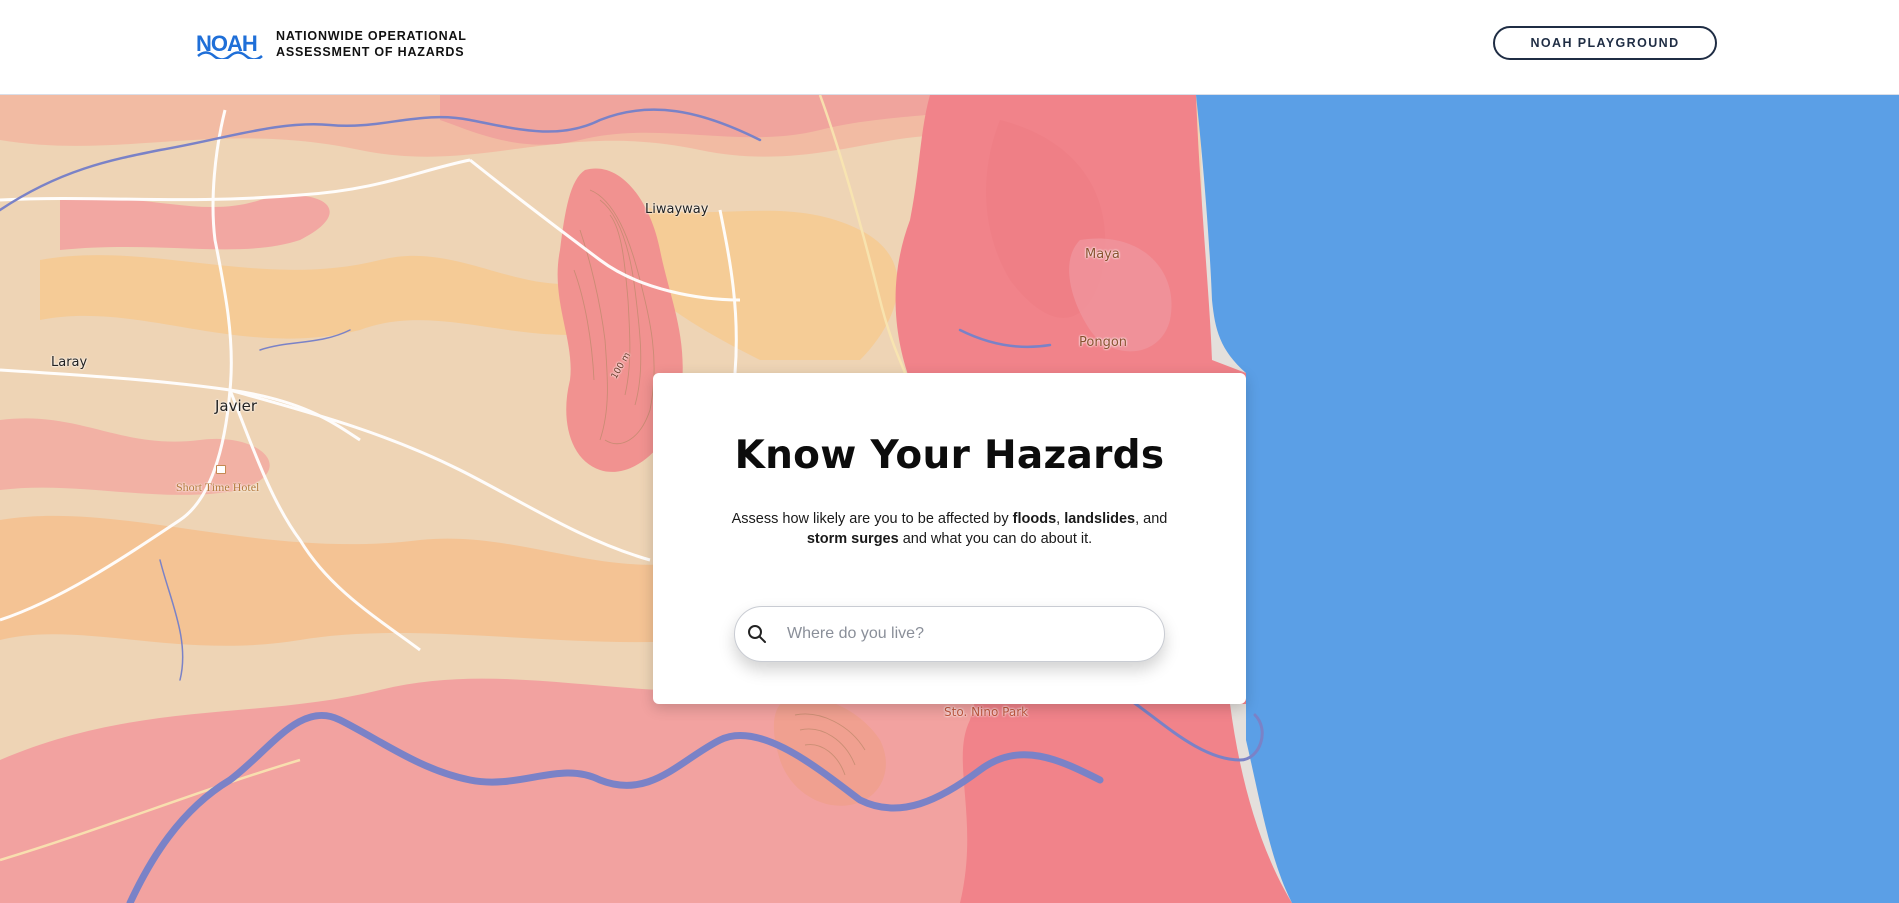 The width and height of the screenshot is (1899, 903). What do you see at coordinates (371, 36) in the screenshot?
I see `org-line-1: NATIONWIDE OPERATIONAL` at bounding box center [371, 36].